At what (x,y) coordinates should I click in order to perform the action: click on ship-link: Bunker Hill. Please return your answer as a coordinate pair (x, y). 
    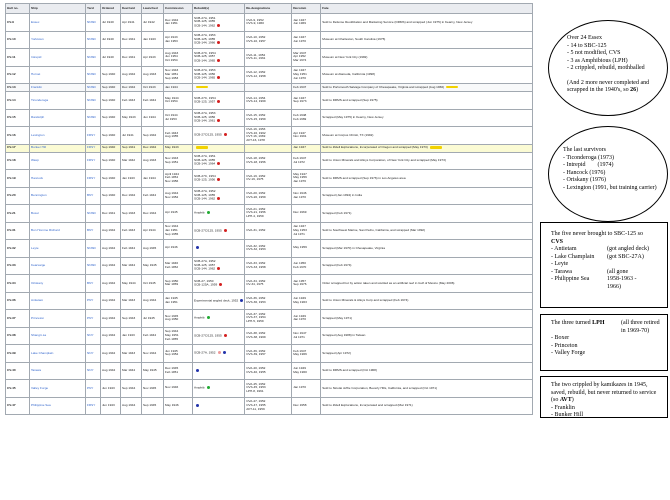
    Looking at the image, I should click on (57, 148).